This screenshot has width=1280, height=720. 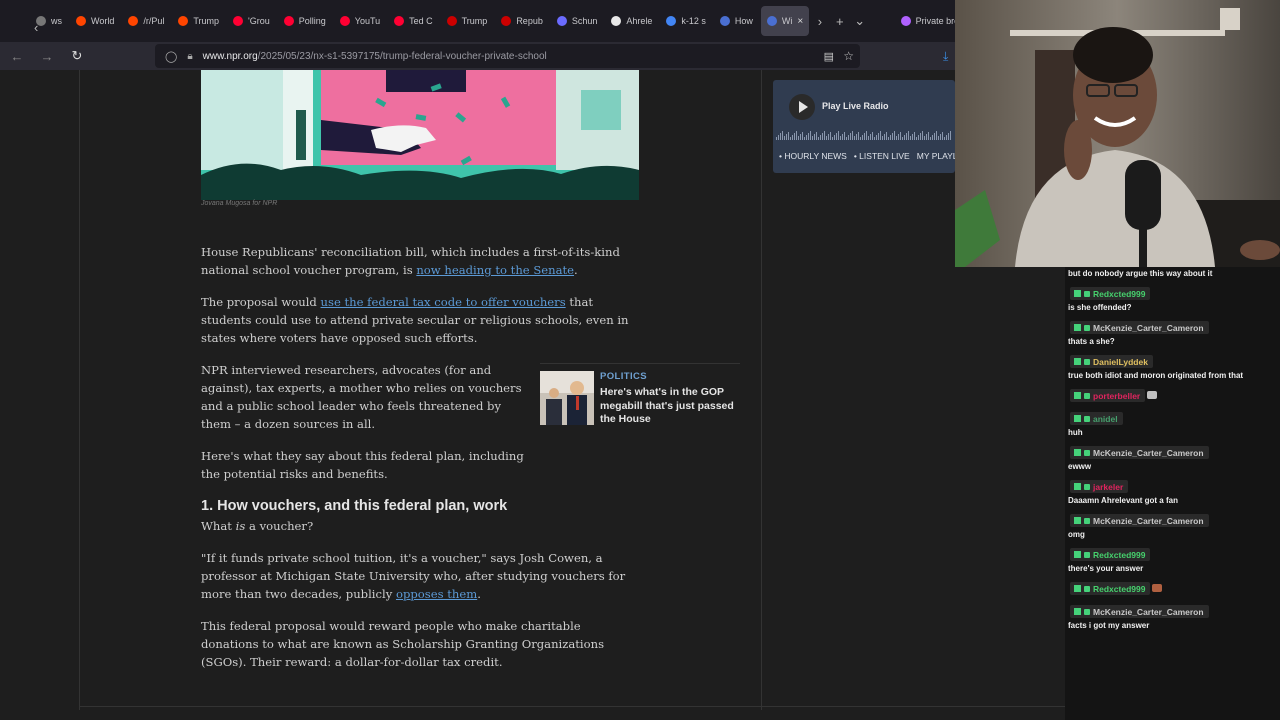 What do you see at coordinates (802, 107) in the screenshot?
I see `play-icon` at bounding box center [802, 107].